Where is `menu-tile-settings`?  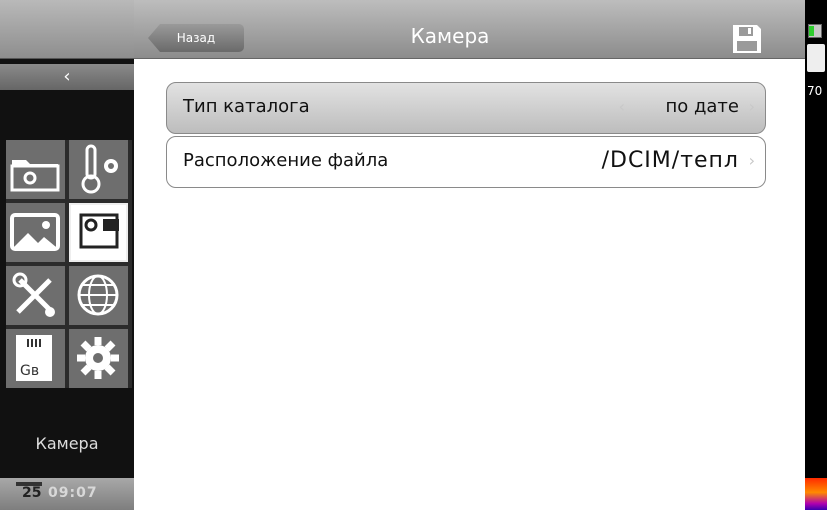 menu-tile-settings is located at coordinates (98, 358).